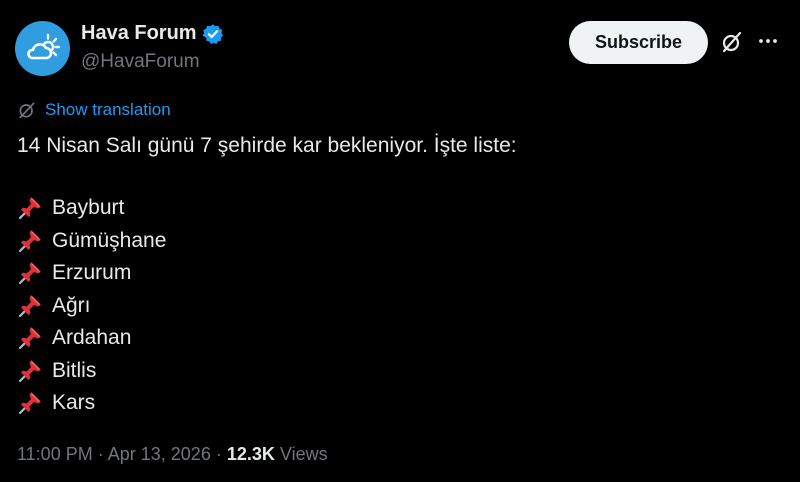  Describe the element at coordinates (74, 402) in the screenshot. I see `list-item-text: Kars` at that location.